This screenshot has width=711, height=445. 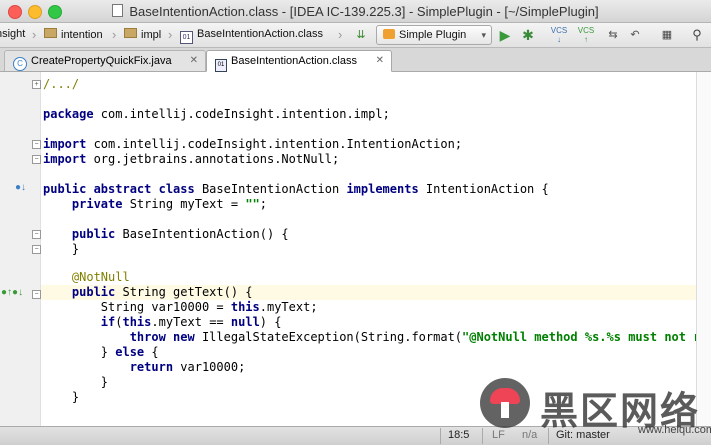 I want to click on vcs-update-icon: VCS ↓, so click(x=559, y=35).